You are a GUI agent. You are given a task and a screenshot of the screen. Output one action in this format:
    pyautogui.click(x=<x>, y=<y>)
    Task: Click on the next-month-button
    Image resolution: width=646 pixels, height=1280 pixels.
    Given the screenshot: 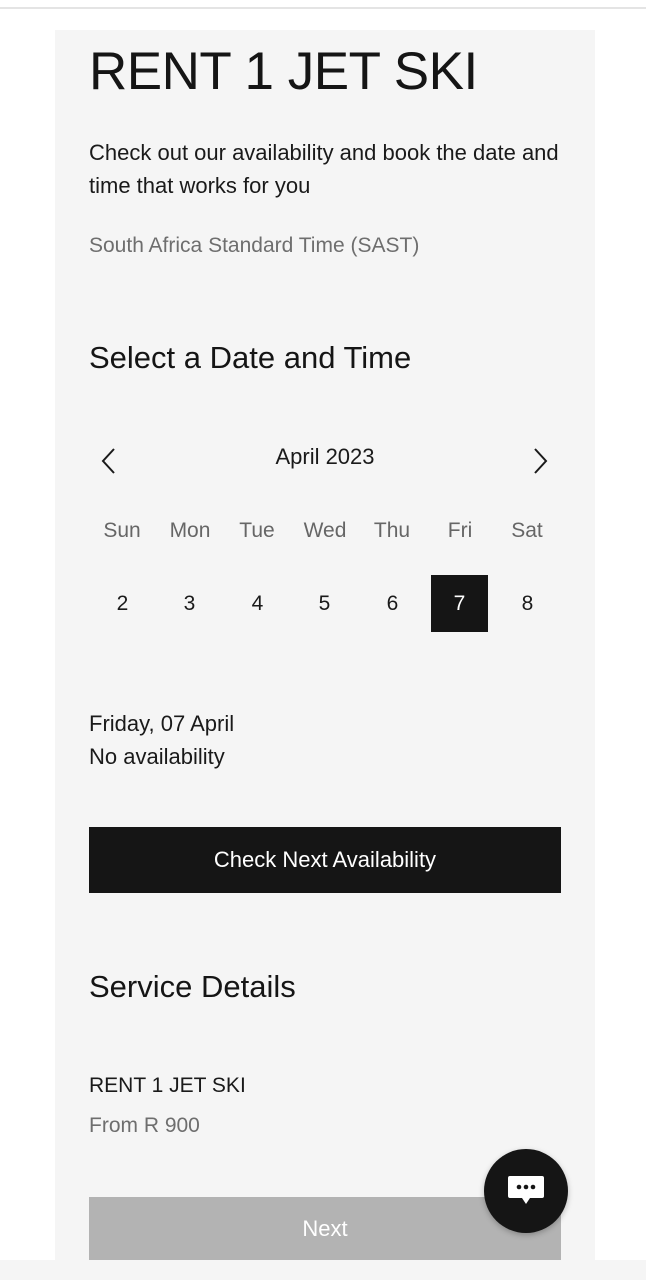 What is the action you would take?
    pyautogui.click(x=540, y=461)
    